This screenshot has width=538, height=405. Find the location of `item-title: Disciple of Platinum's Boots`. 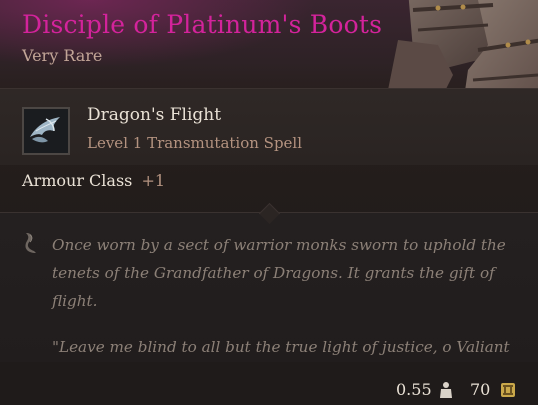

item-title: Disciple of Platinum's Boots is located at coordinates (202, 24).